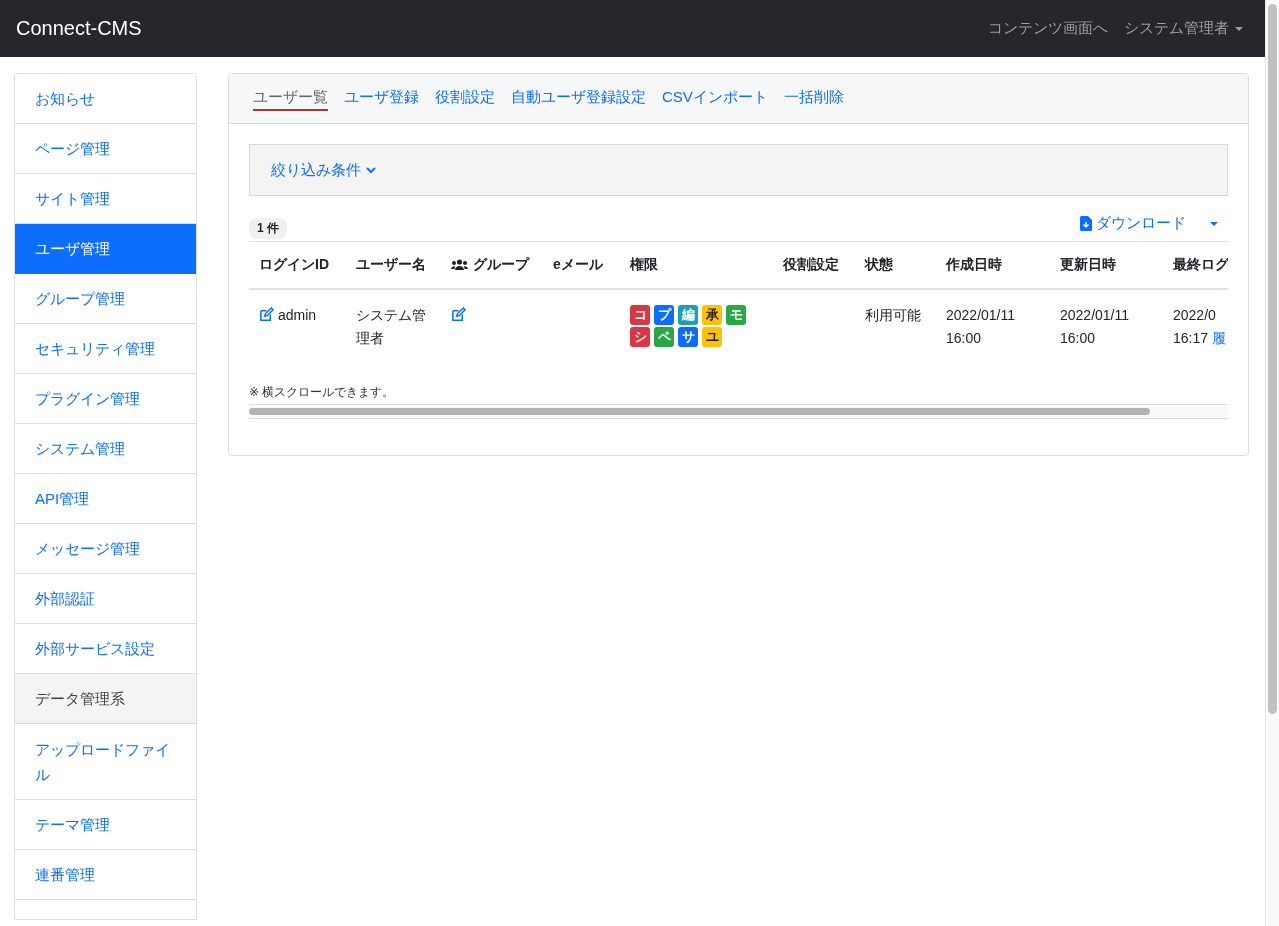  I want to click on count-badge: 1 件, so click(268, 228).